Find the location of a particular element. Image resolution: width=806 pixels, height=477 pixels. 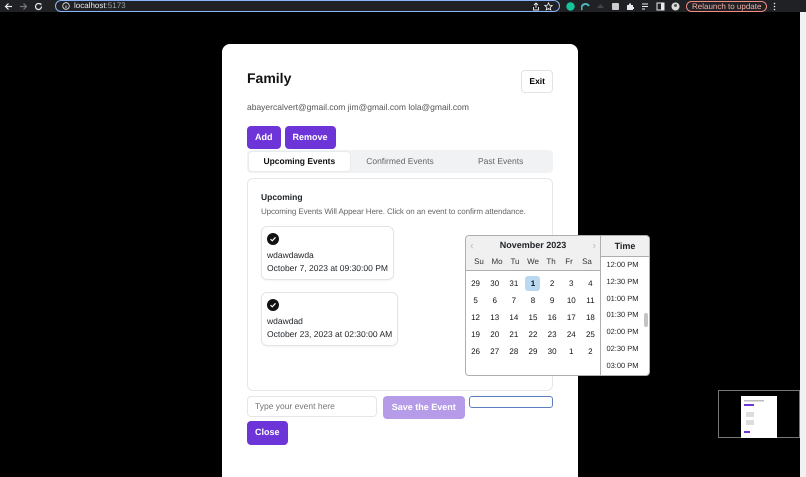

calendar-day: 6 is located at coordinates (494, 300).